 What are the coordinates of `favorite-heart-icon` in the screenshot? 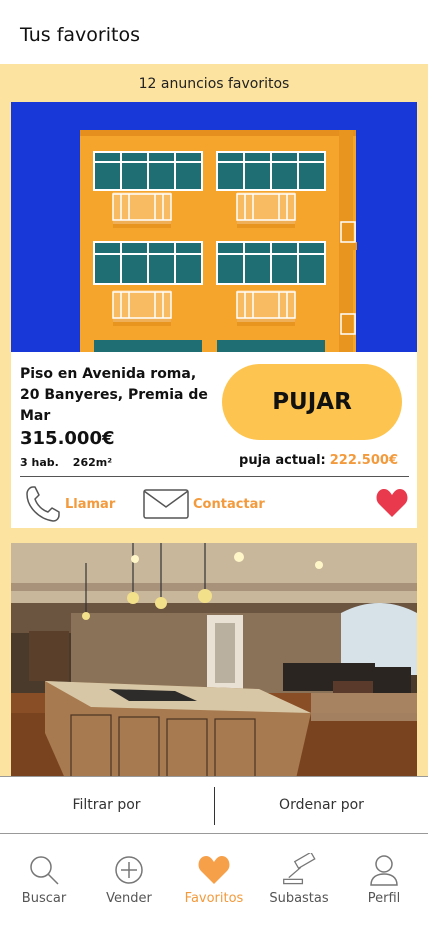 It's located at (392, 503).